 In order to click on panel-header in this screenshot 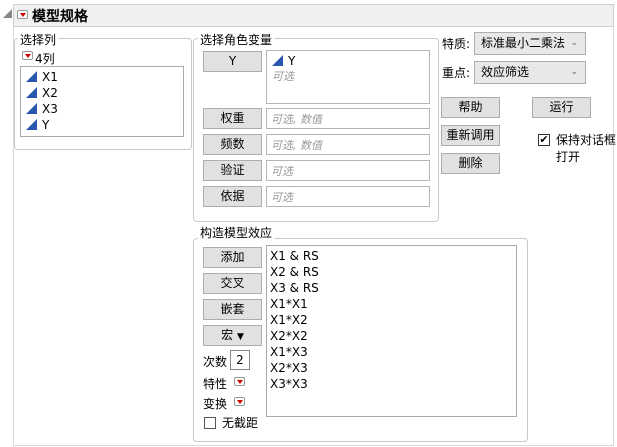, I will do `click(313, 15)`.